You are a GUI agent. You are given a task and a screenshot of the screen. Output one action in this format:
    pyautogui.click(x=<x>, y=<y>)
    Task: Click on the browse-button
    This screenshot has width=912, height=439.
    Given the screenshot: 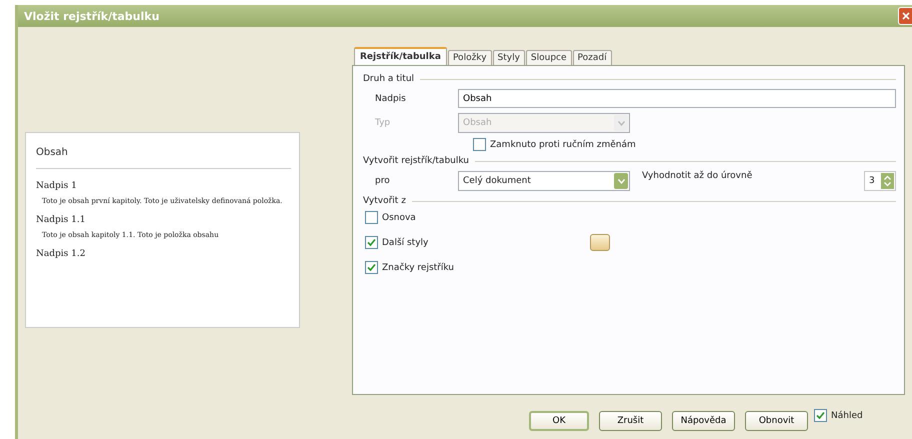 What is the action you would take?
    pyautogui.click(x=600, y=242)
    